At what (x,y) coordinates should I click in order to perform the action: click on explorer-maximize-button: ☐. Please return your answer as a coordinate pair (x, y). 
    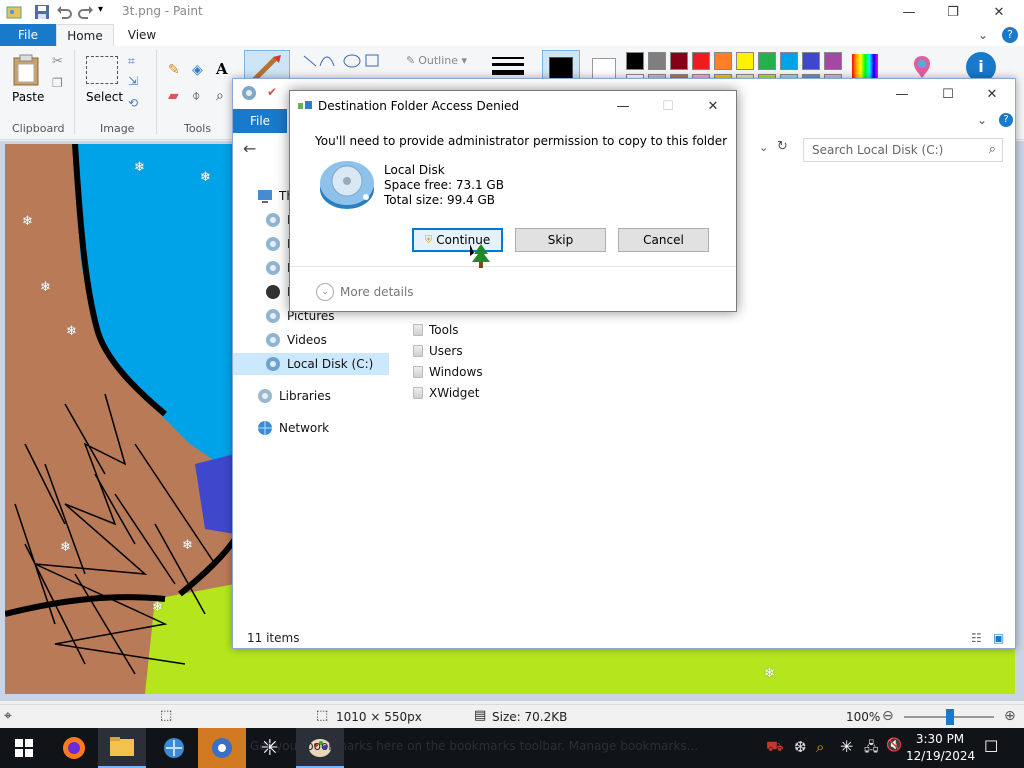
    Looking at the image, I should click on (948, 94).